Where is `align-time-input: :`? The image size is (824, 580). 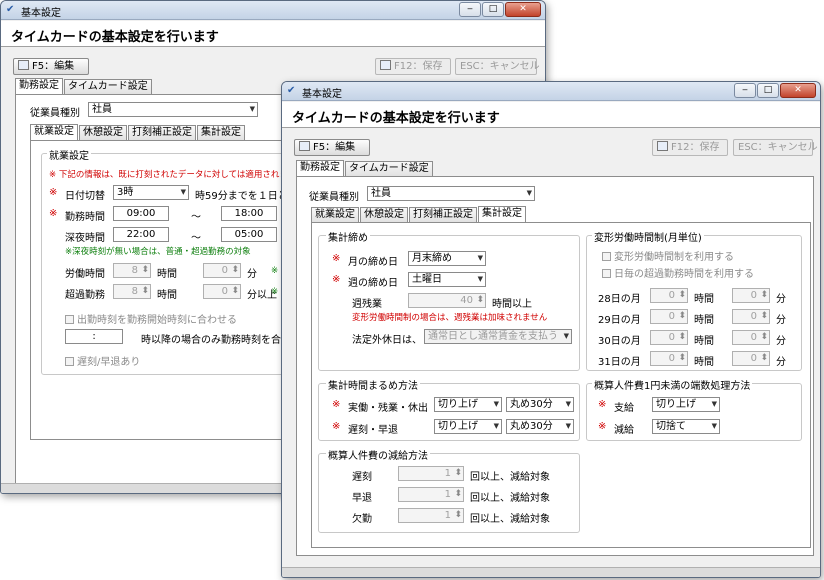 align-time-input: : is located at coordinates (94, 336).